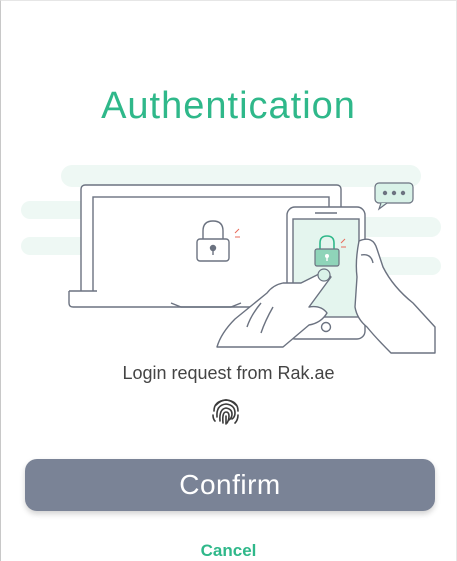 This screenshot has width=457, height=561. Describe the element at coordinates (394, 196) in the screenshot. I see `chat-bubble-icon` at that location.